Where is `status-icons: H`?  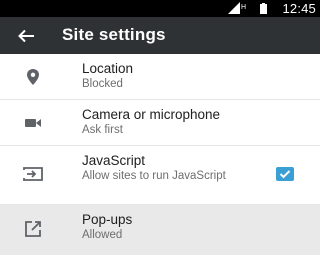
status-icons: H is located at coordinates (247, 8).